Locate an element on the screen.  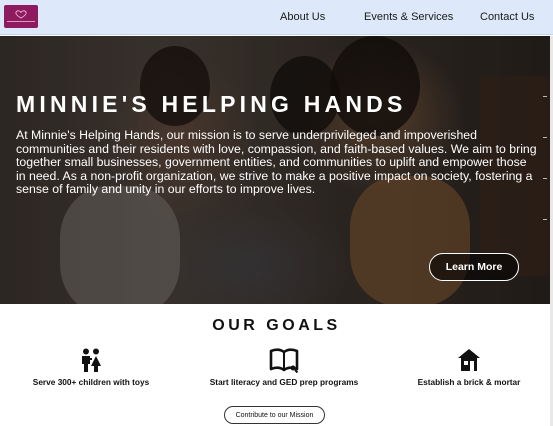
logo is located at coordinates (21, 16).